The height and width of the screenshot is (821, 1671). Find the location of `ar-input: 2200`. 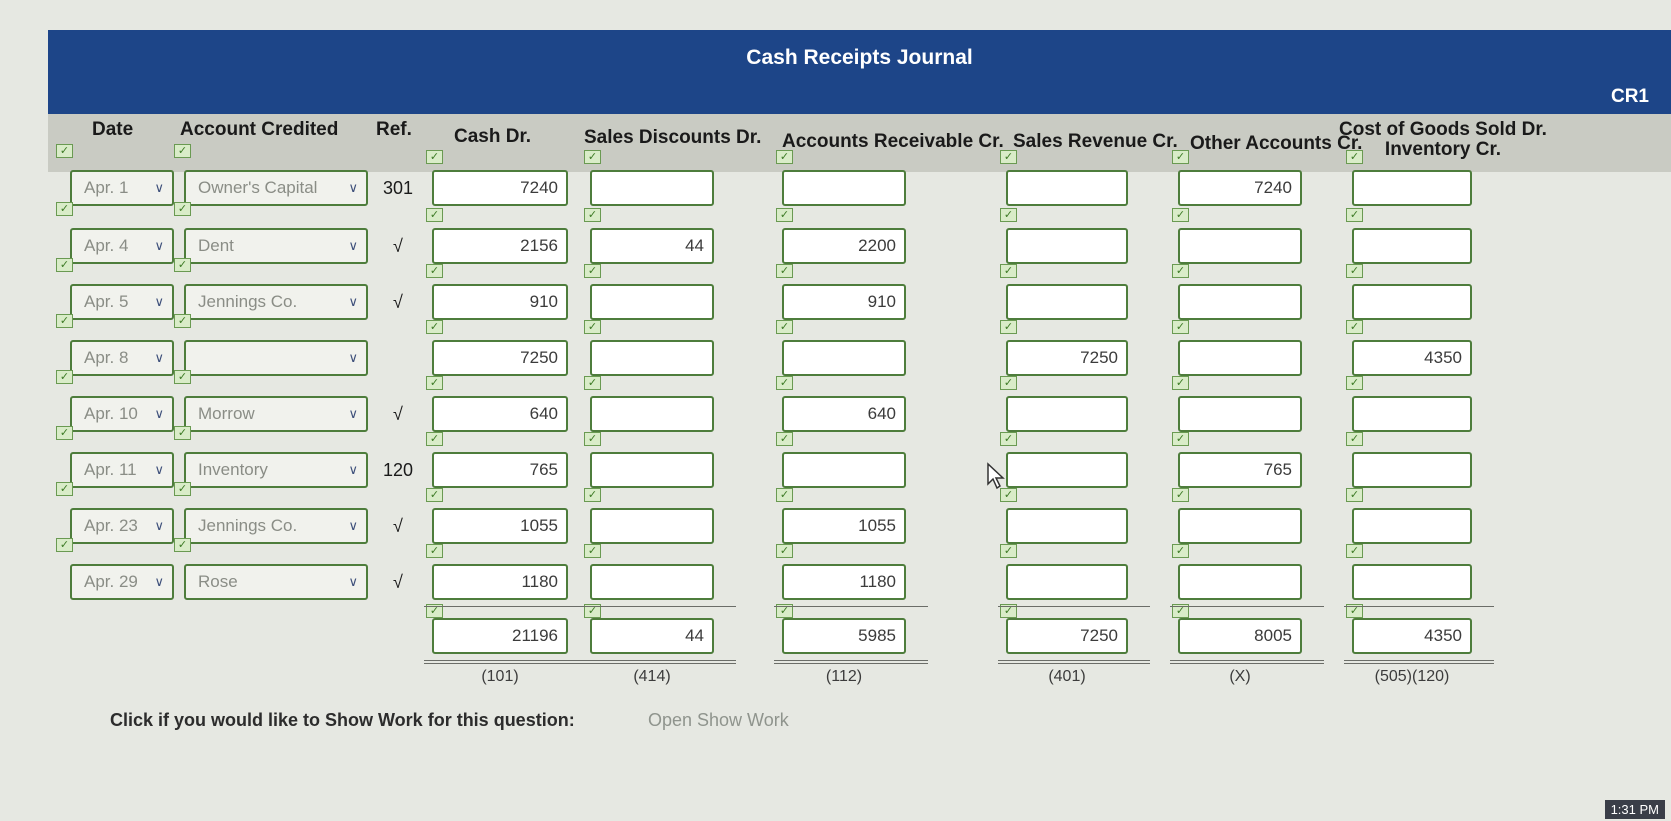

ar-input: 2200 is located at coordinates (844, 246).